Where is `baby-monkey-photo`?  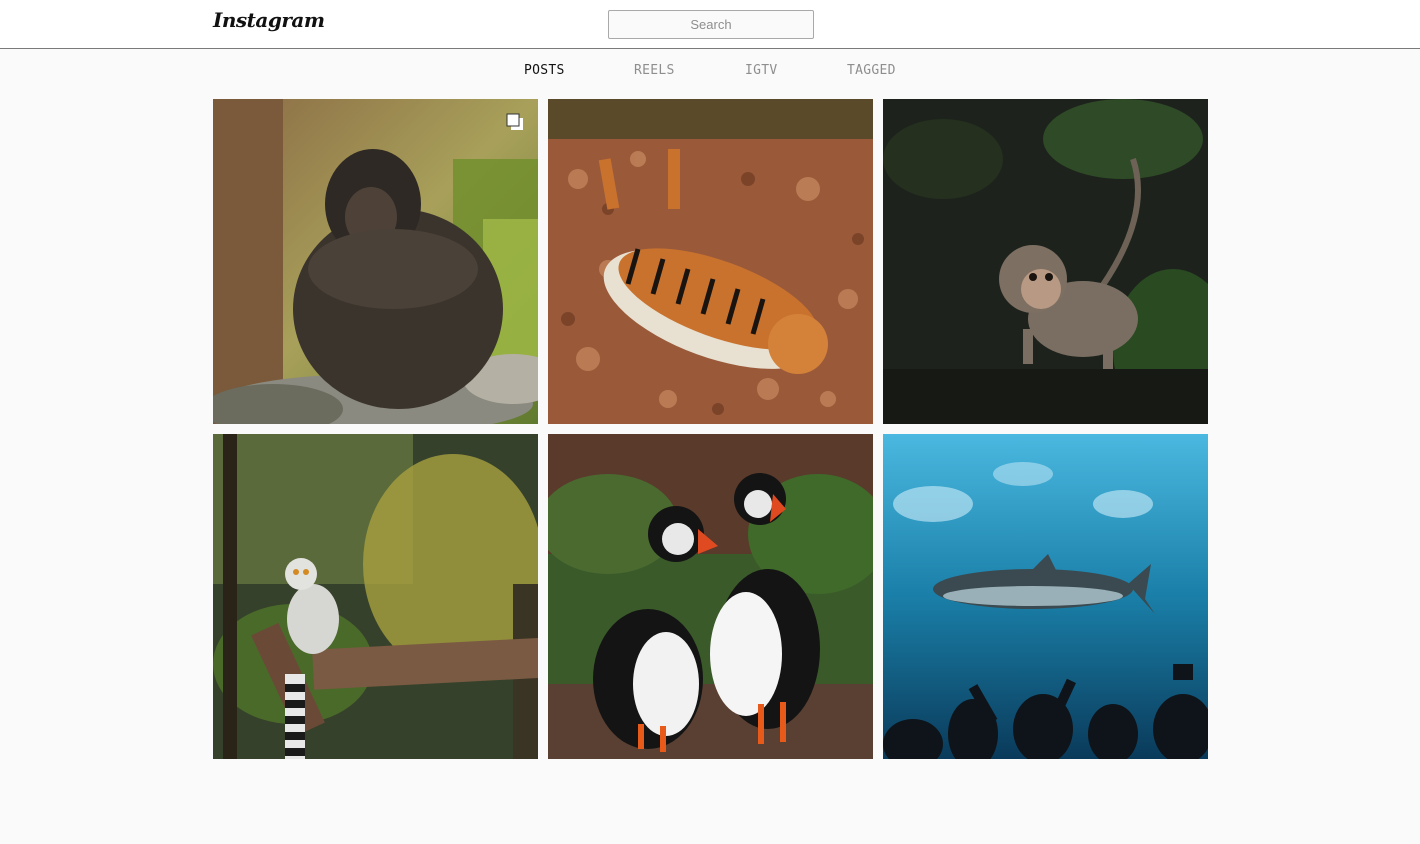 baby-monkey-photo is located at coordinates (1045, 261).